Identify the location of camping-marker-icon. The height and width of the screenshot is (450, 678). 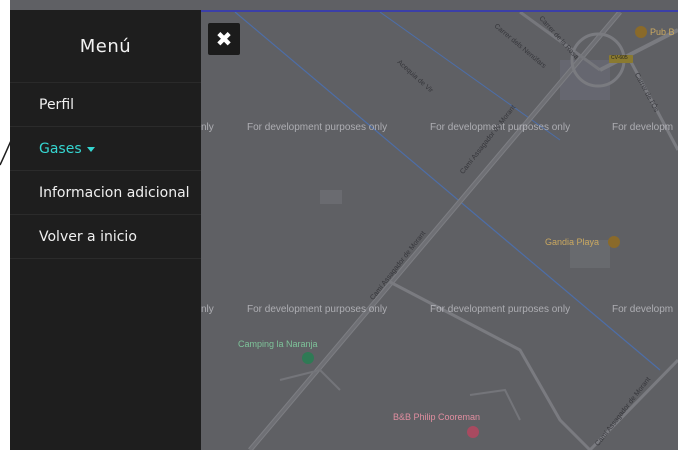
(308, 358).